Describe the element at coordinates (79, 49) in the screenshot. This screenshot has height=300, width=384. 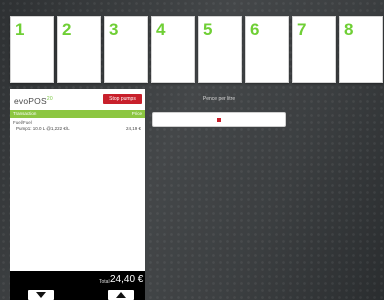
I see `pump-tile-2: 2` at that location.